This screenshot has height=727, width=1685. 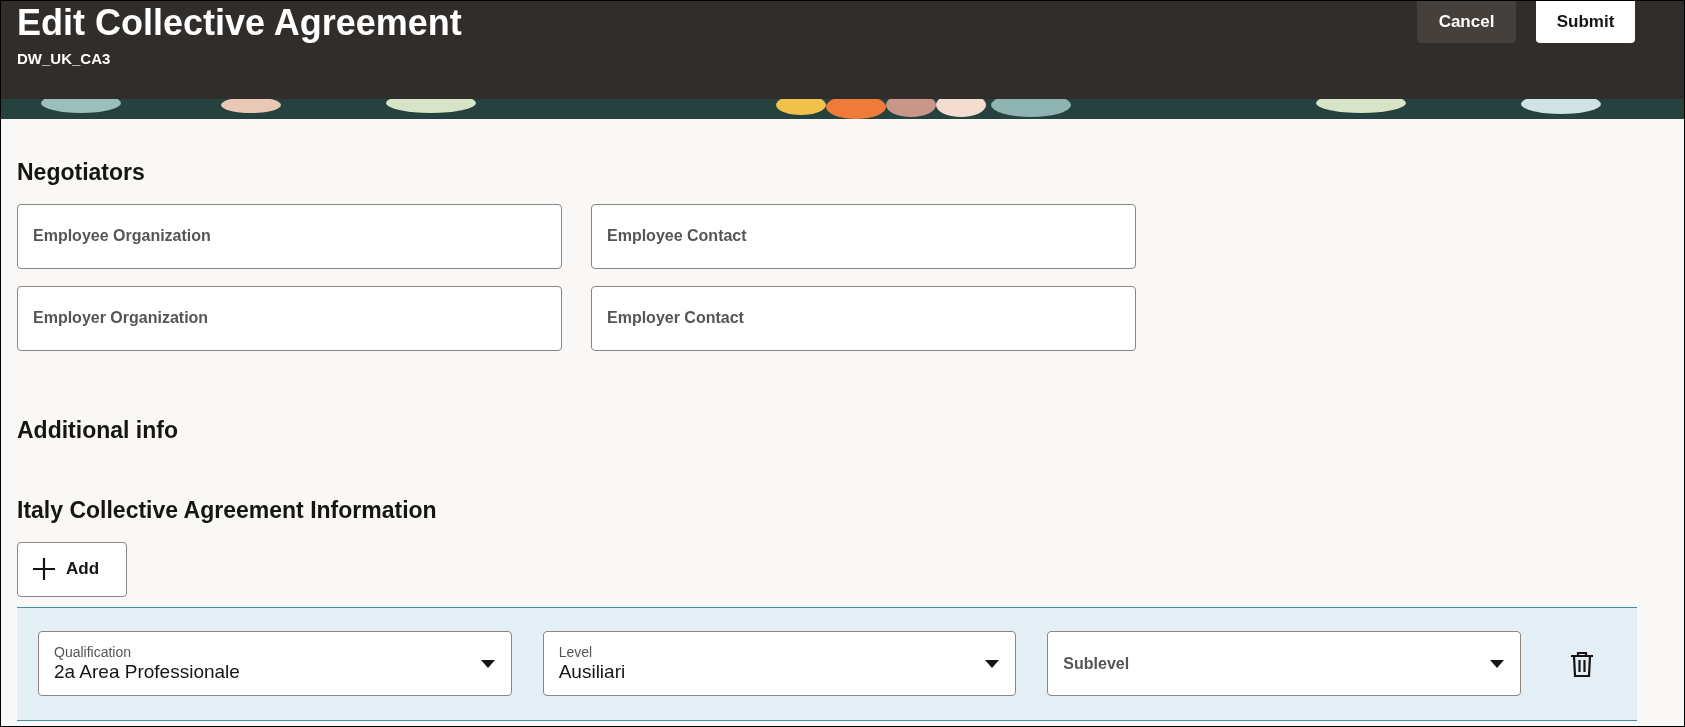 I want to click on field-label: Level, so click(x=576, y=651).